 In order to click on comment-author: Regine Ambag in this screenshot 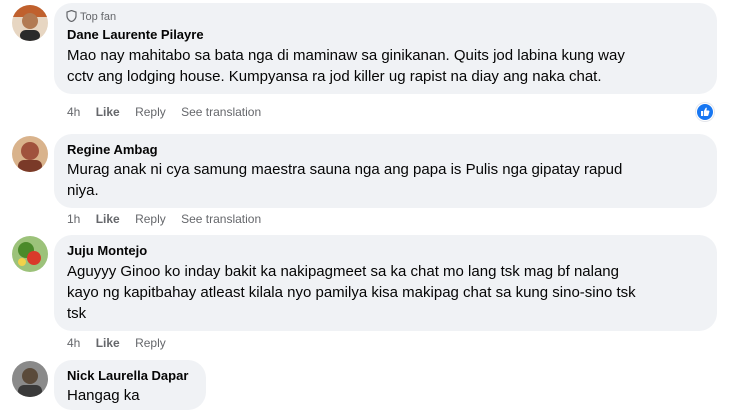, I will do `click(112, 149)`.